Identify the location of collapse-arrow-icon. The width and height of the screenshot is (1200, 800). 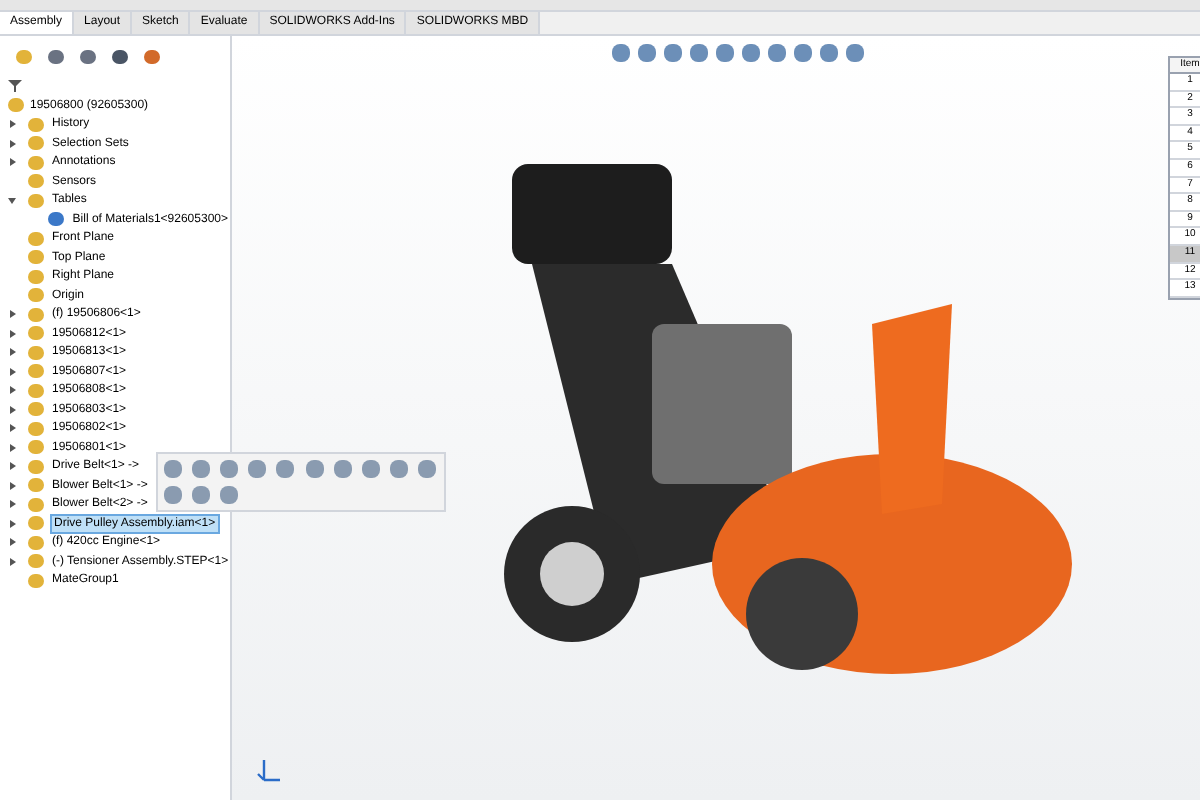
(12, 200).